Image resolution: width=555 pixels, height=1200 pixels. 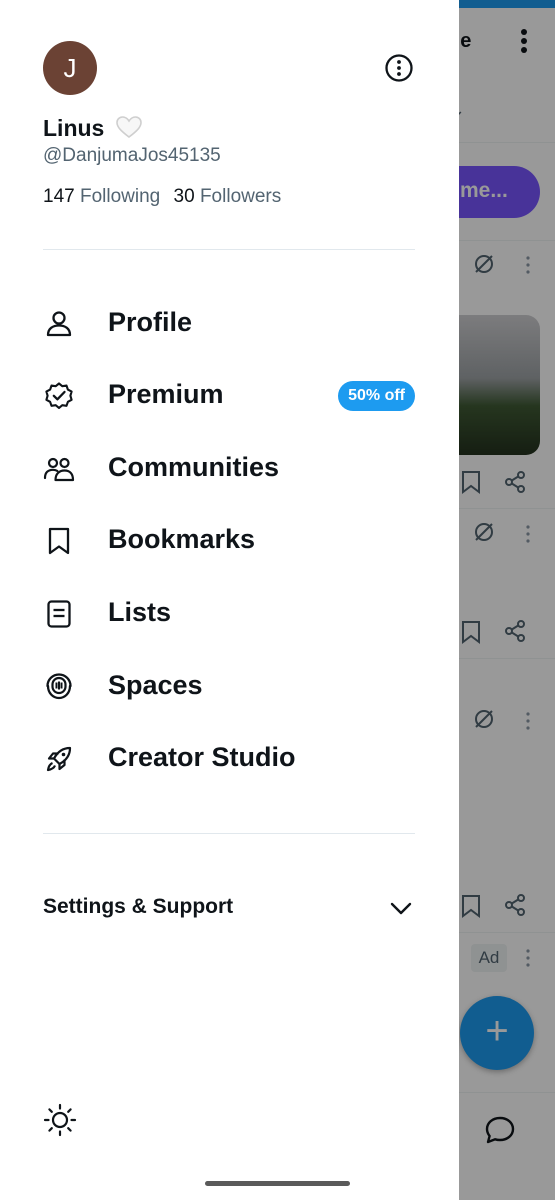 I want to click on menu-label-communities: Communities, so click(x=194, y=467).